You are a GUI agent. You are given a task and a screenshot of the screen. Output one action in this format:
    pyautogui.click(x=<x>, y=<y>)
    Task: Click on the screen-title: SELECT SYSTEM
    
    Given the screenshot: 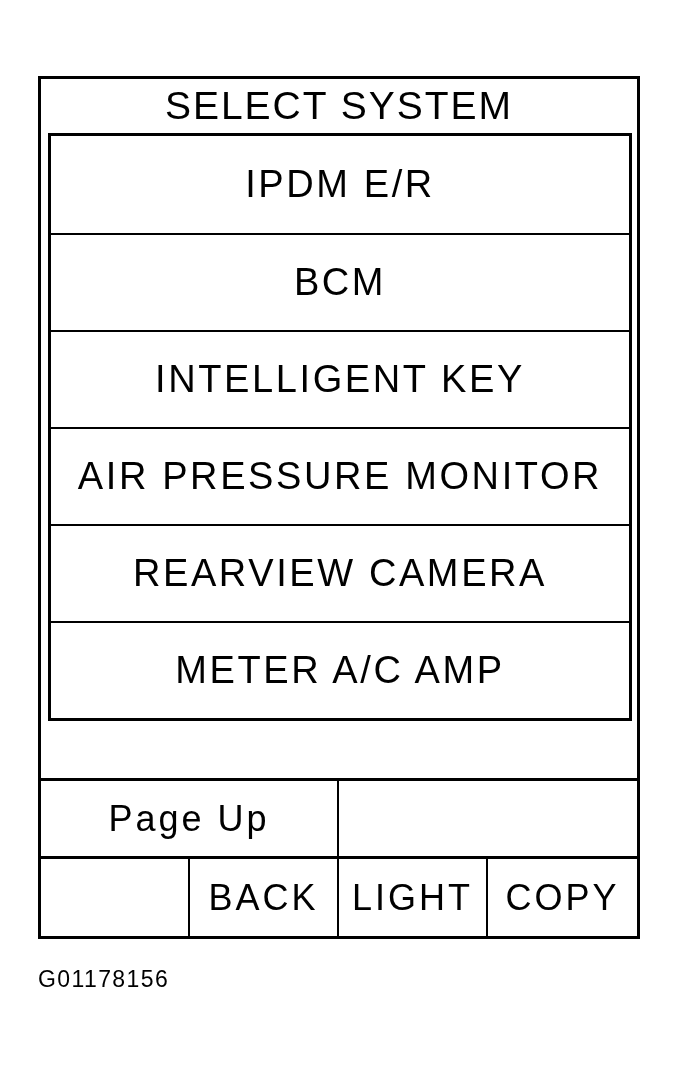 What is the action you would take?
    pyautogui.click(x=339, y=106)
    